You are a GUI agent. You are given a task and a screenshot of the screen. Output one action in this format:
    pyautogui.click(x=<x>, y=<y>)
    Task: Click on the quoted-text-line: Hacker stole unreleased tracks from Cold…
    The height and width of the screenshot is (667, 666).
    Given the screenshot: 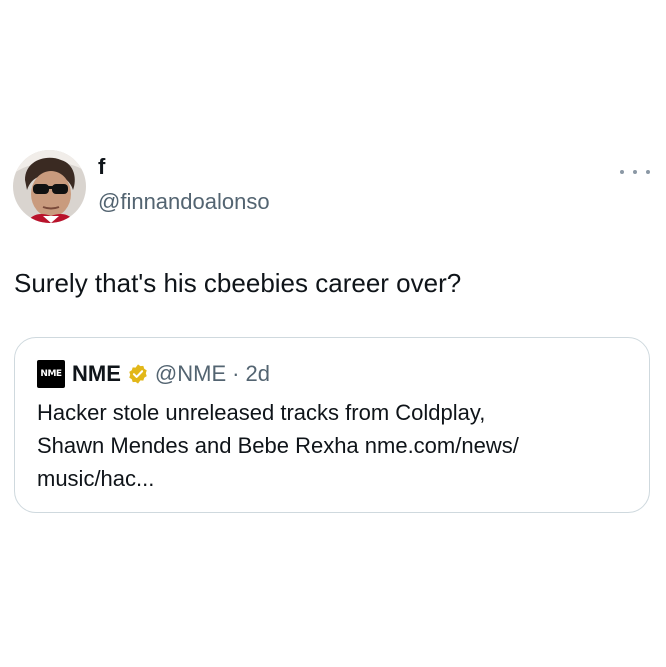 What is the action you would take?
    pyautogui.click(x=261, y=412)
    